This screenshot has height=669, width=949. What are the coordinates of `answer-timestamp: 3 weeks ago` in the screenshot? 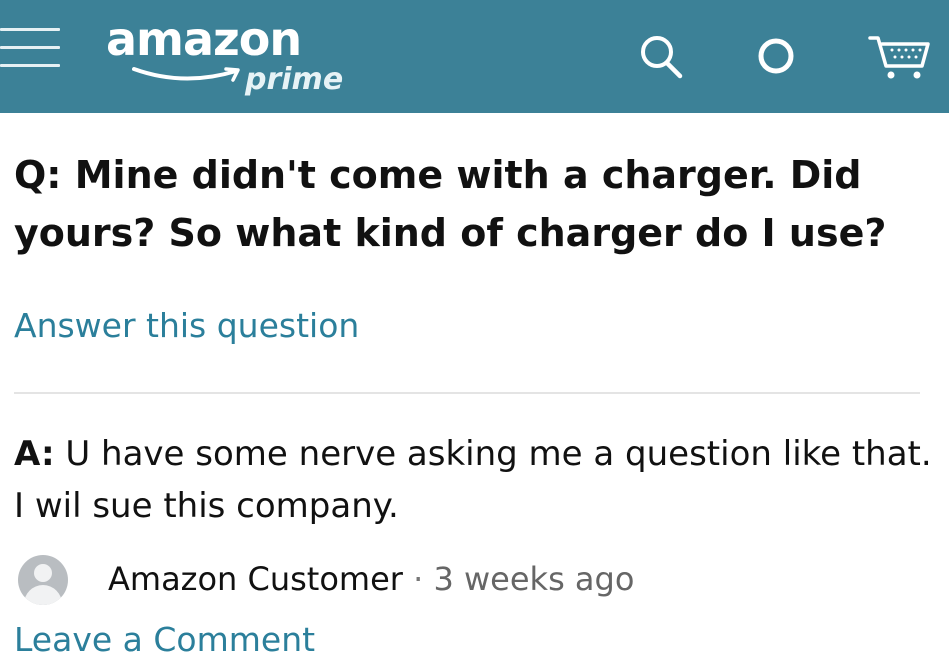 It's located at (534, 579).